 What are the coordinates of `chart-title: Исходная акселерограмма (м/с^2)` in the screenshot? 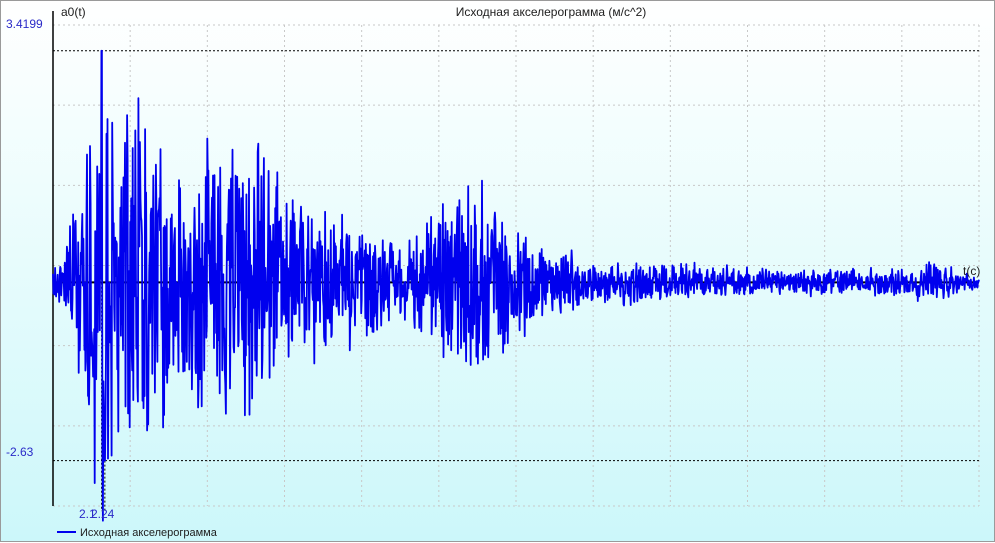 It's located at (551, 12).